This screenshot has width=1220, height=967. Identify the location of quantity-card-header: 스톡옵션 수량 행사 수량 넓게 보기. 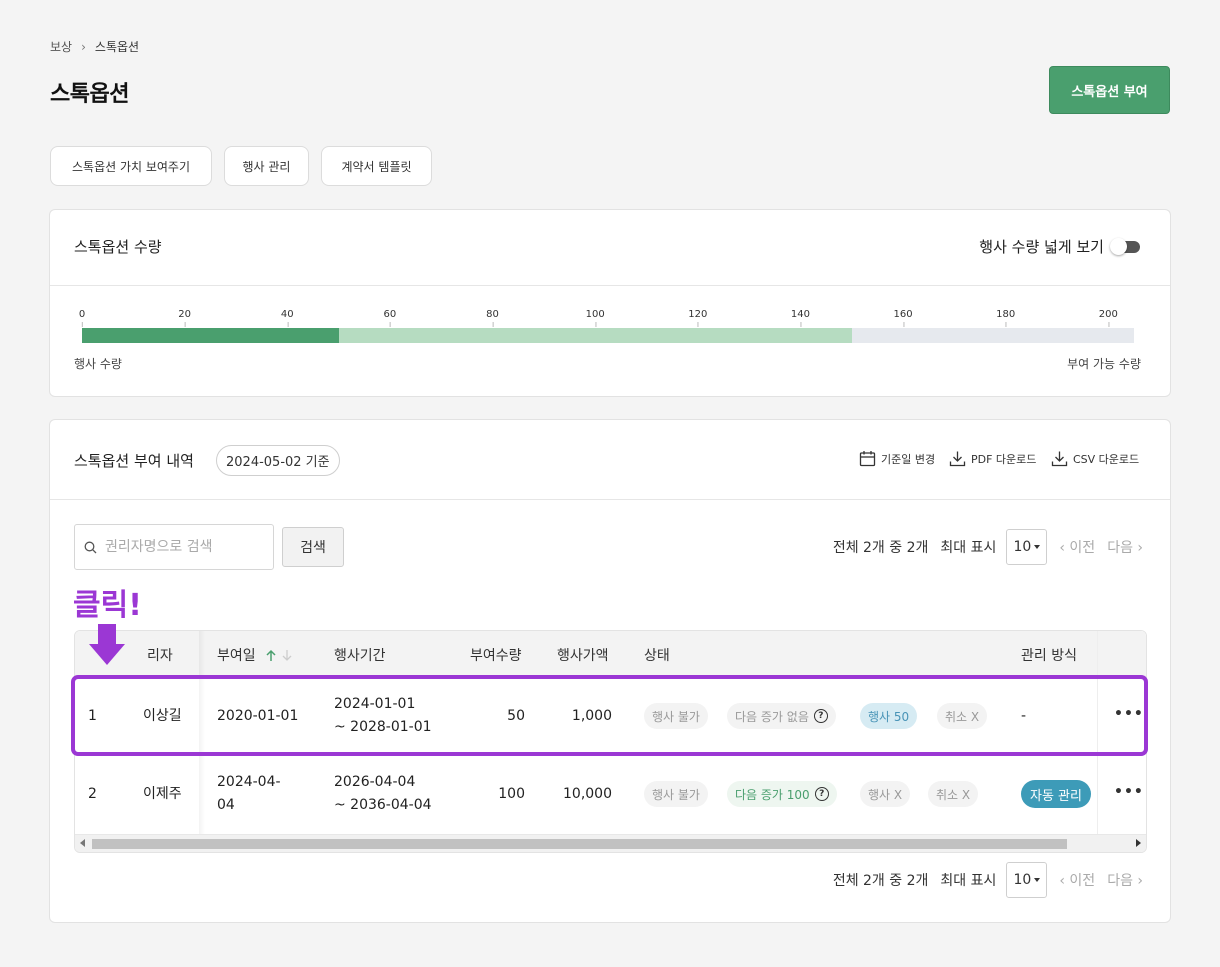
(610, 248).